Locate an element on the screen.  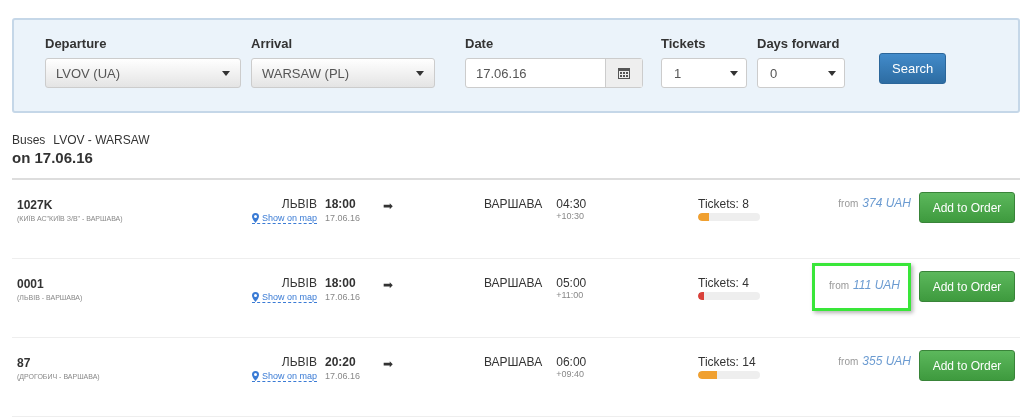
select-field: 1 is located at coordinates (704, 73).